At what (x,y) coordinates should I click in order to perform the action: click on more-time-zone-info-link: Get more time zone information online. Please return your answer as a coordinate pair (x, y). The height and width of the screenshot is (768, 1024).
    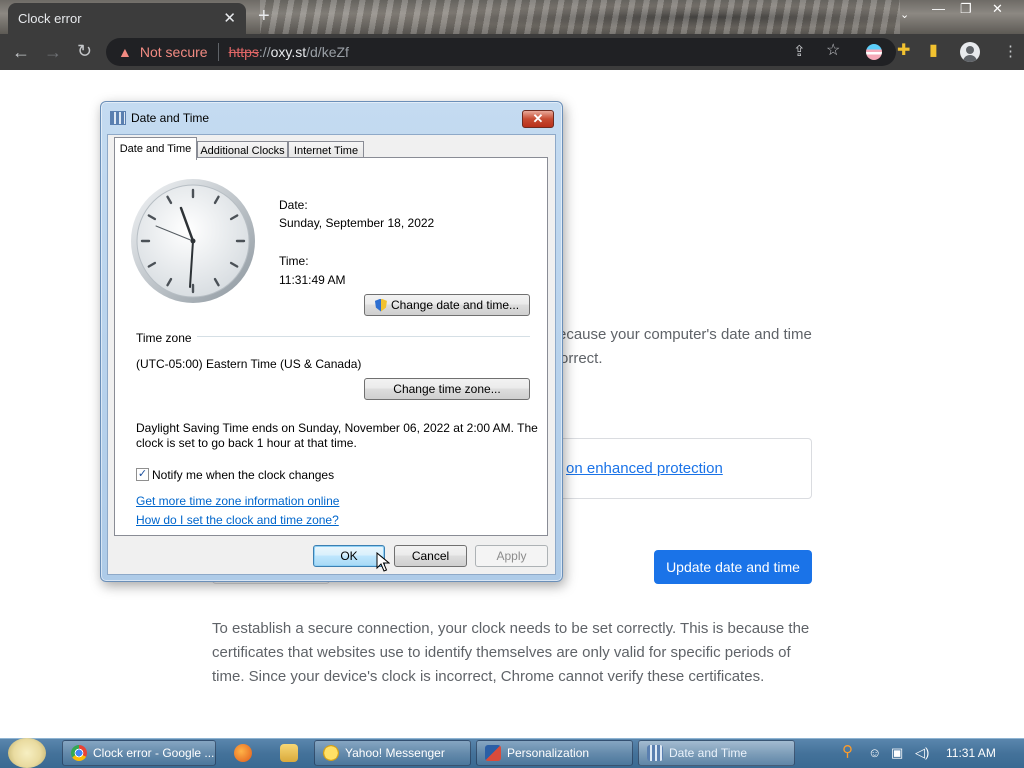
    Looking at the image, I should click on (237, 501).